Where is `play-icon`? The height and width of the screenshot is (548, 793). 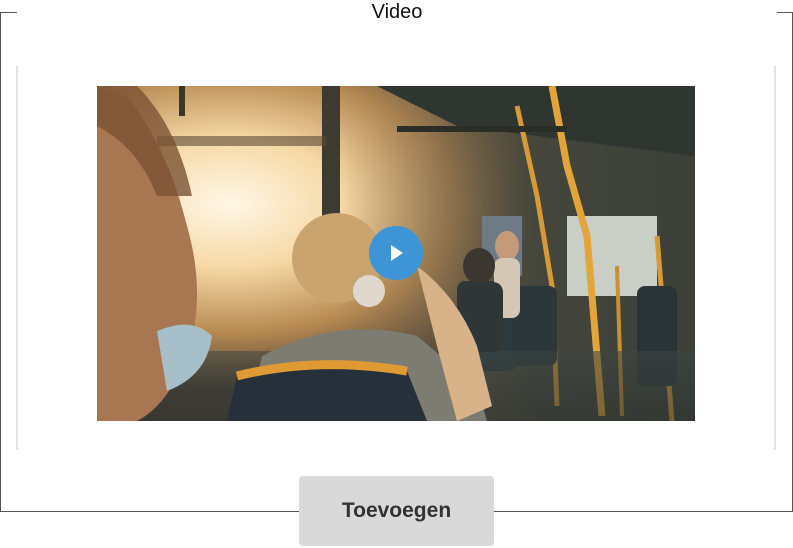
play-icon is located at coordinates (397, 253).